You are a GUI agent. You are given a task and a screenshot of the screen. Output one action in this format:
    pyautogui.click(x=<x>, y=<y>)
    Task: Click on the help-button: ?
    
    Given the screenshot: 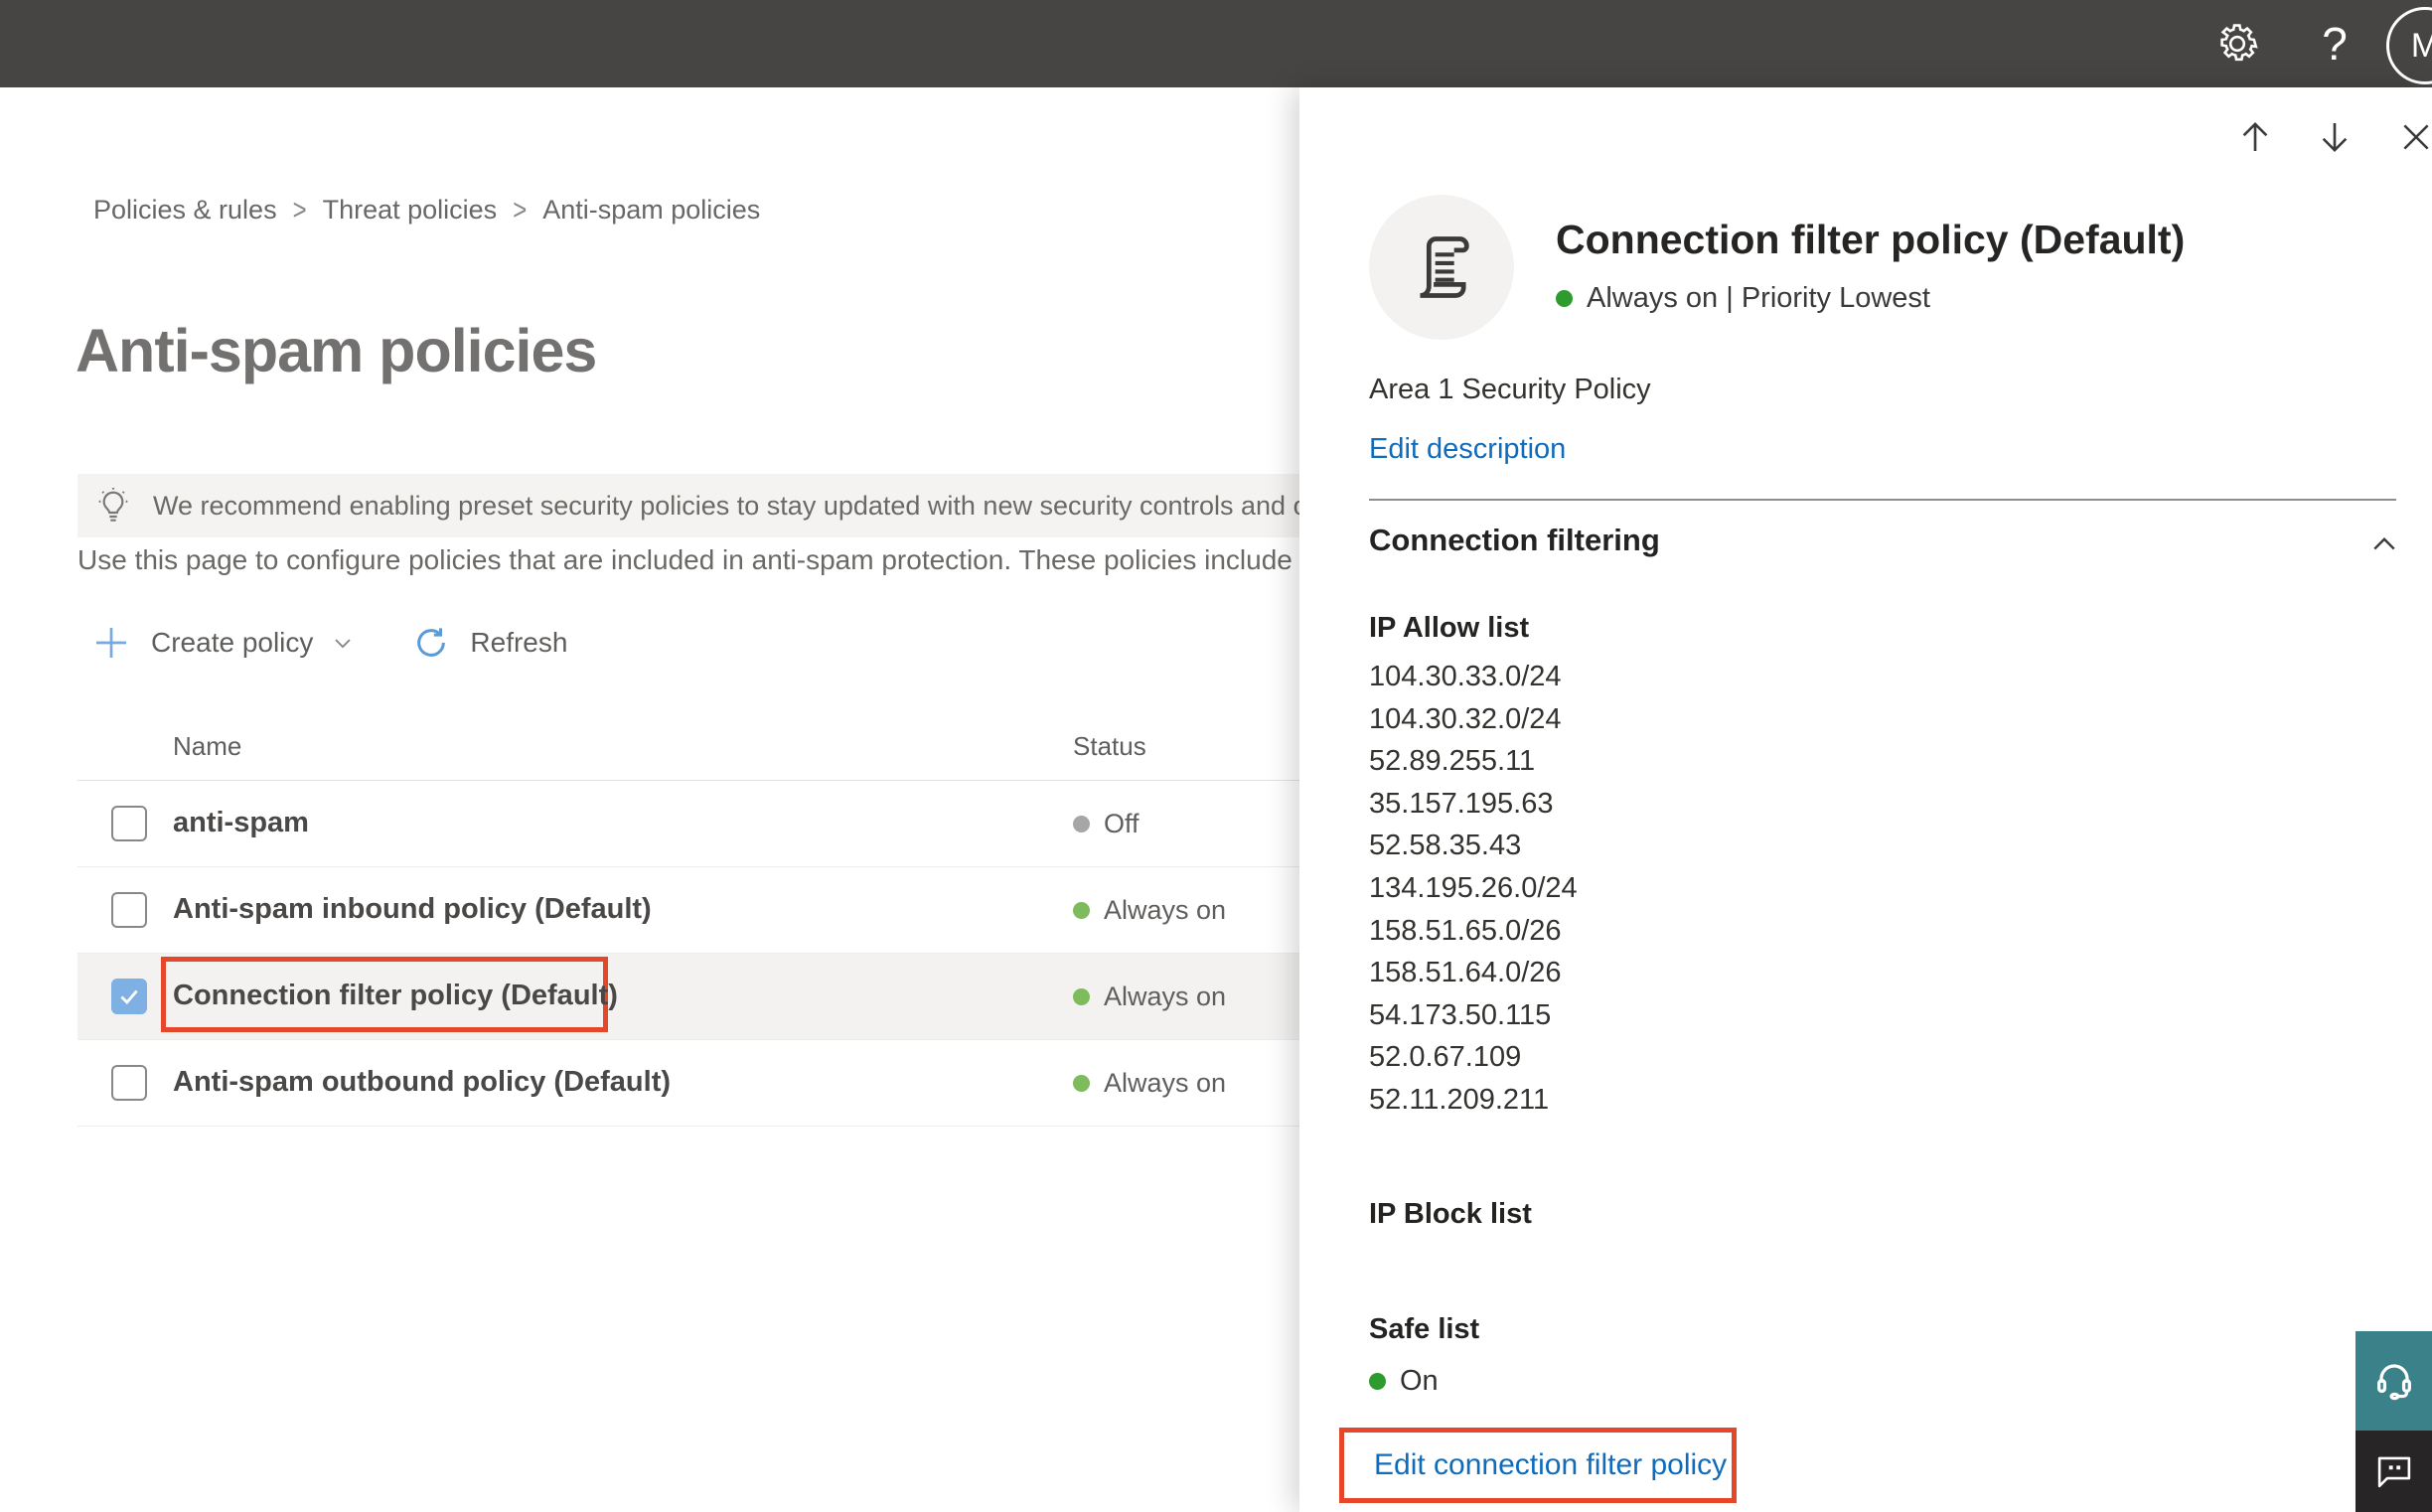 What is the action you would take?
    pyautogui.click(x=2334, y=43)
    